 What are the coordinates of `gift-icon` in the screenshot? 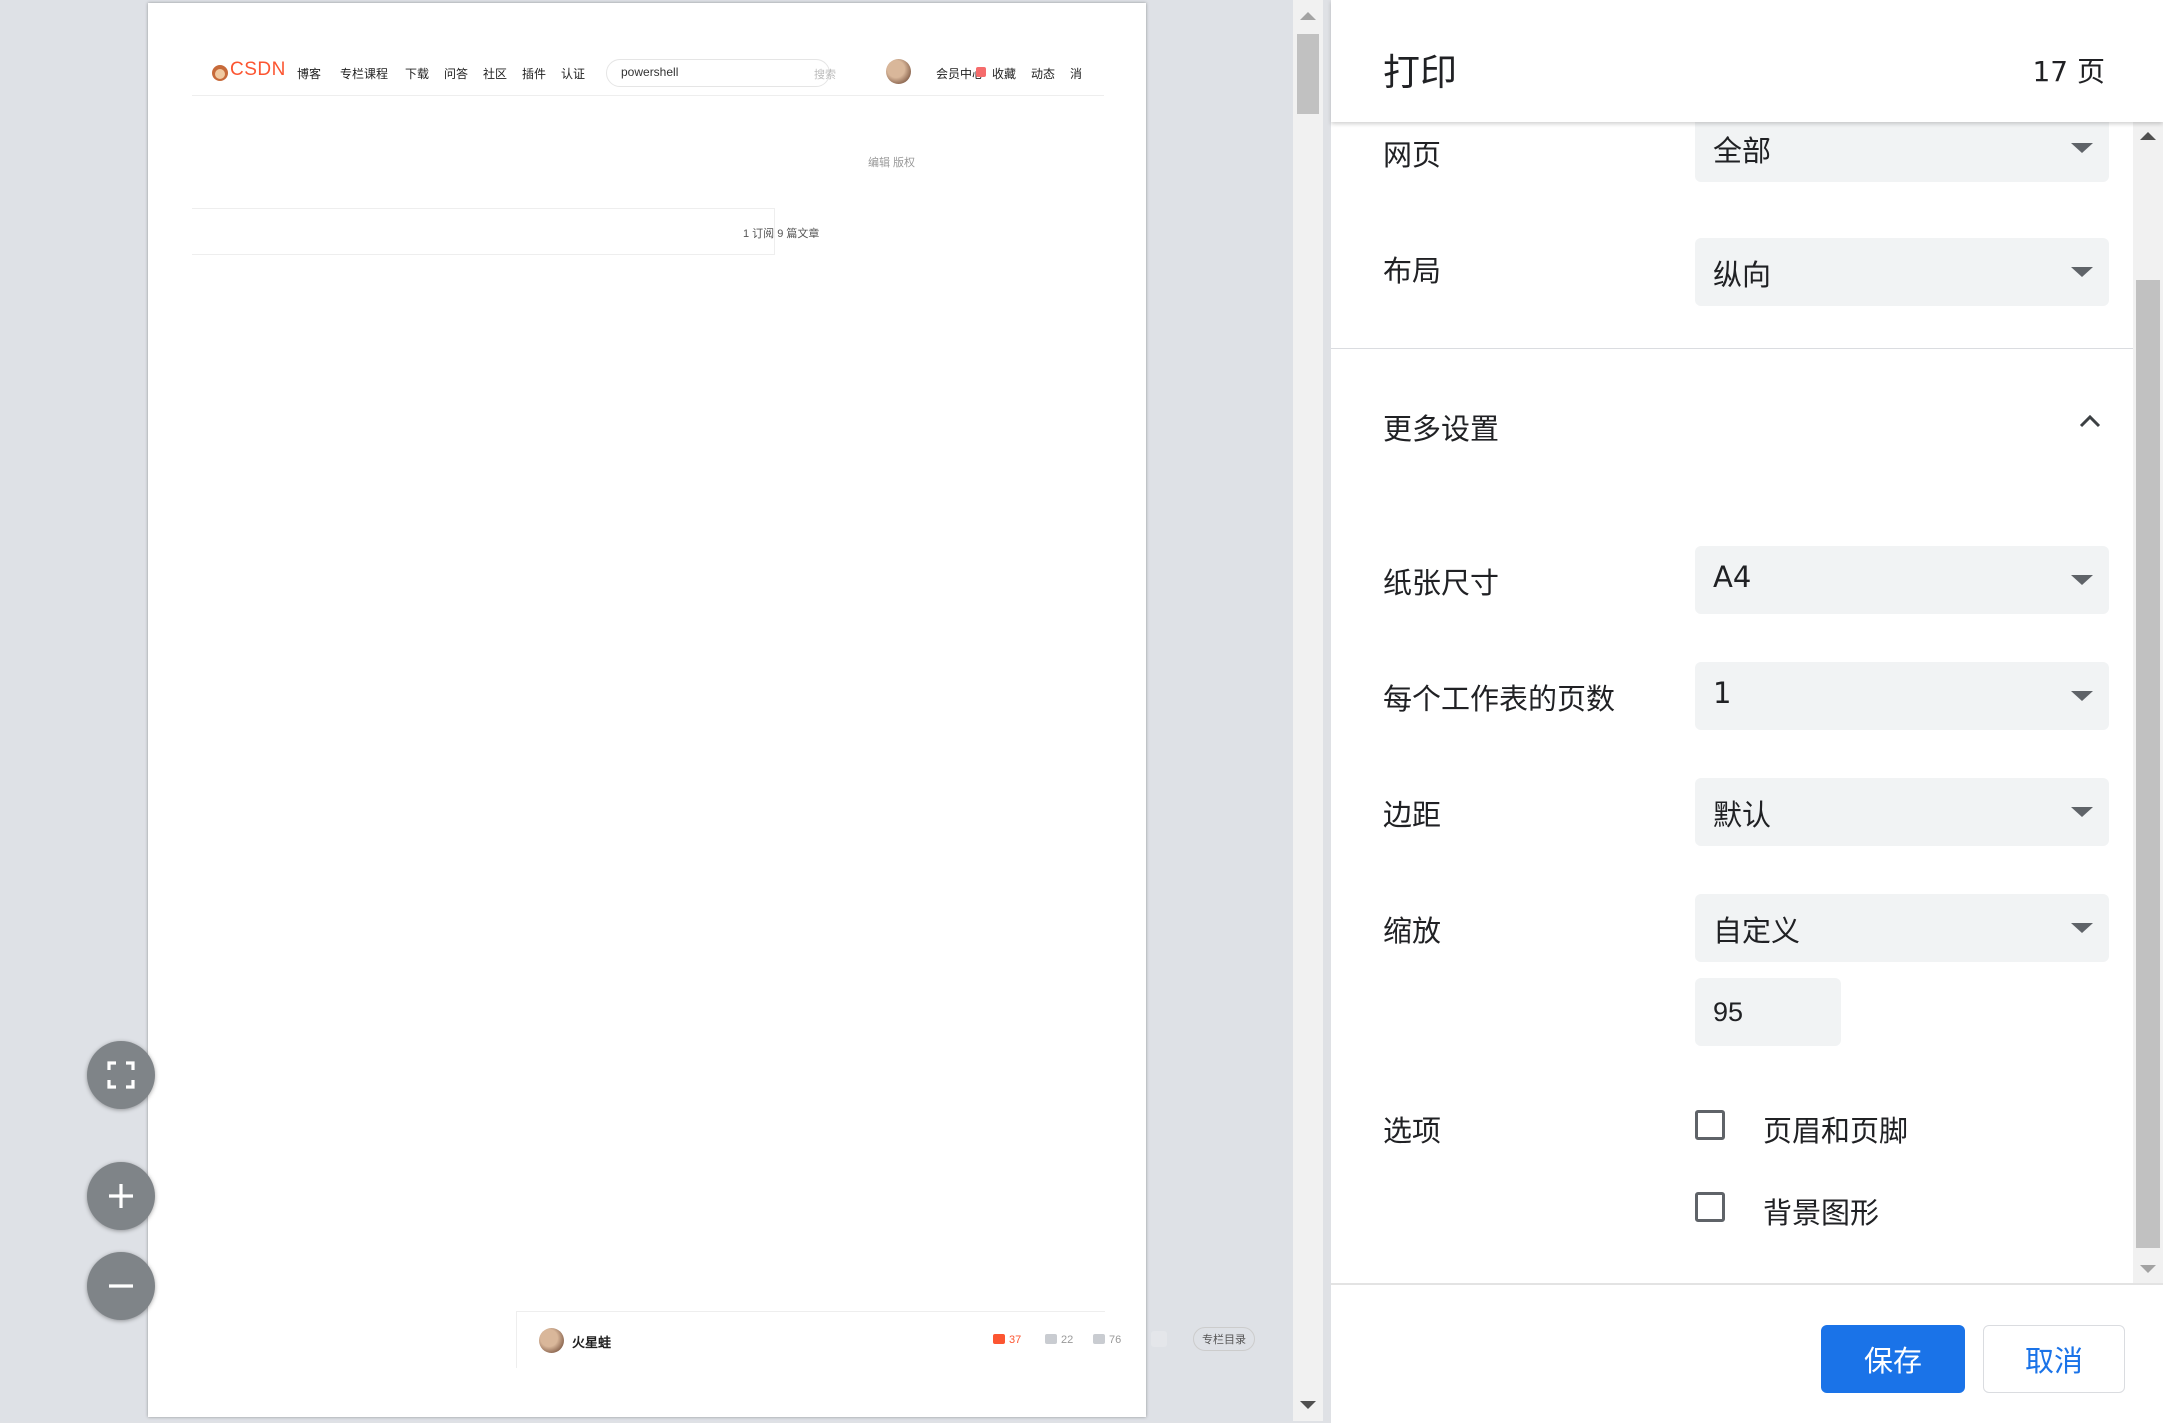 It's located at (981, 72).